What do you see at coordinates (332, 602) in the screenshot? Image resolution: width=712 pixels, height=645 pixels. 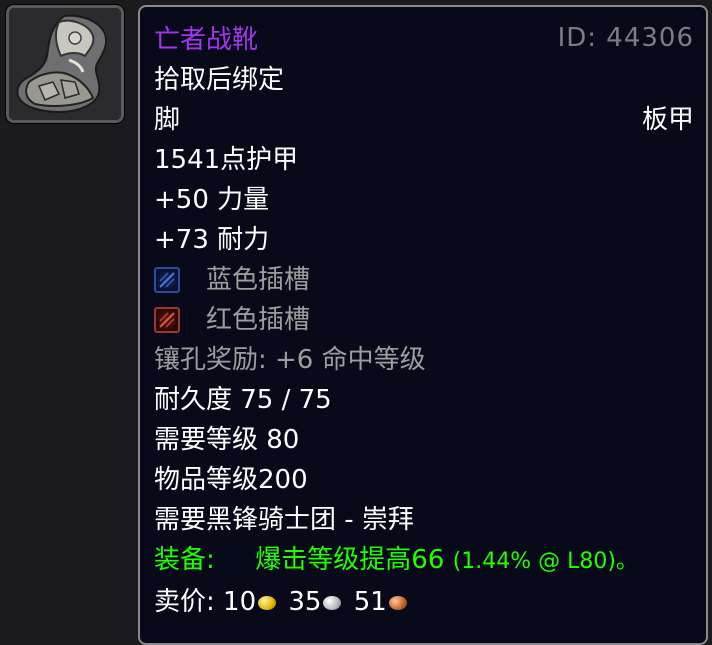 I see `silver-coin-icon` at bounding box center [332, 602].